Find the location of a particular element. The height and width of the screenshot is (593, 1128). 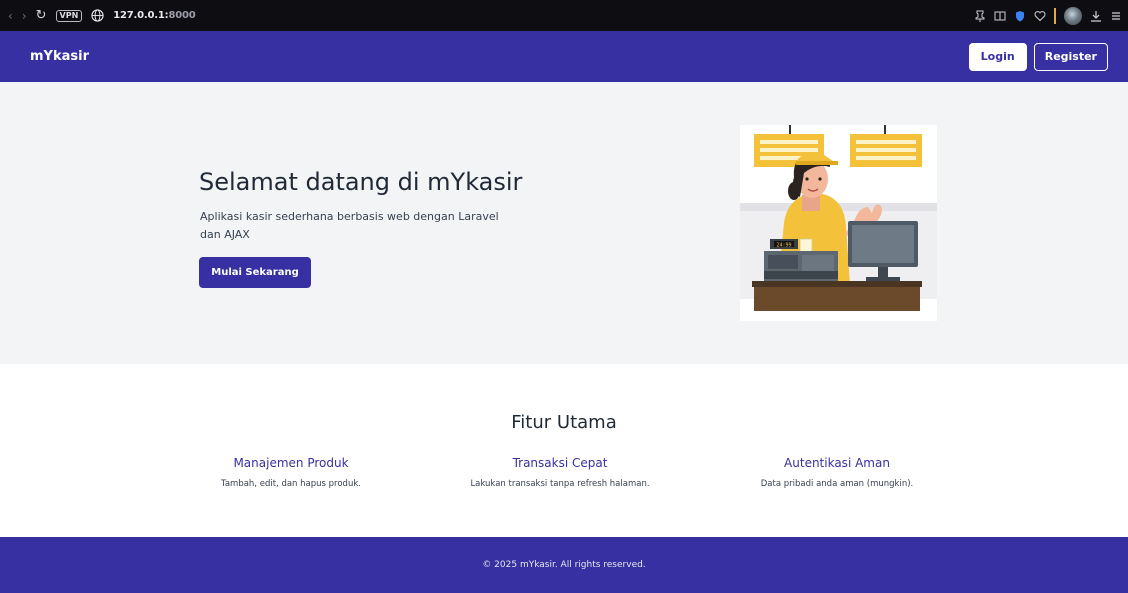

cashier-illustration: 24:99 is located at coordinates (838, 223).